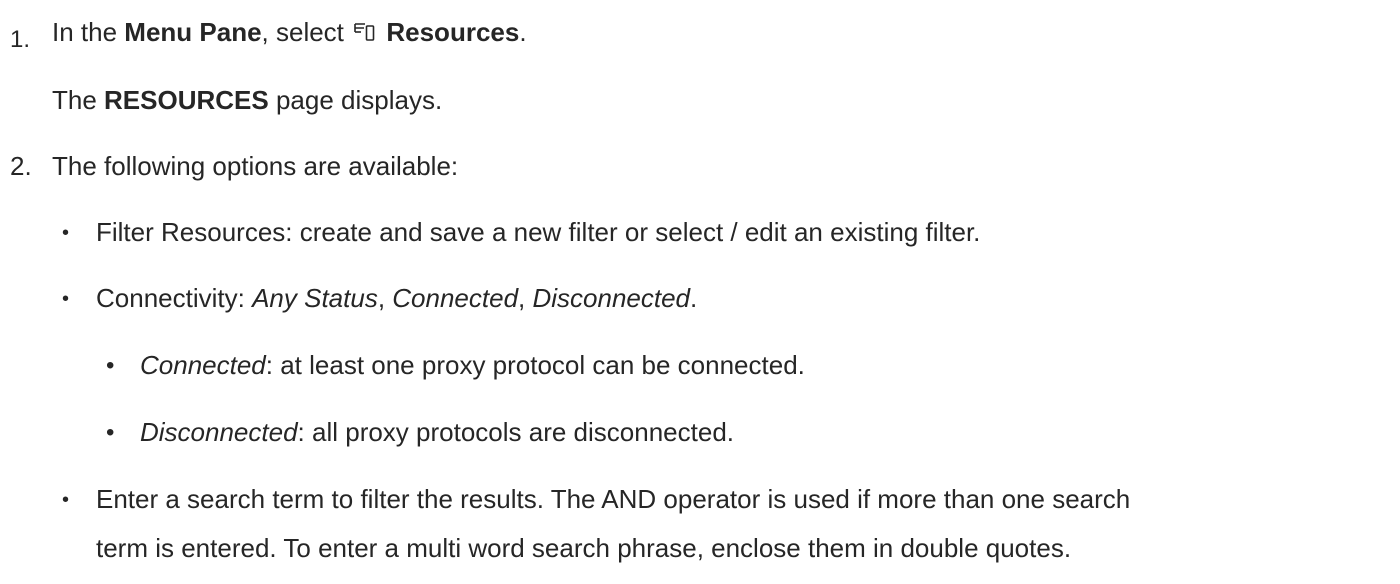 The height and width of the screenshot is (584, 1400). Describe the element at coordinates (193, 32) in the screenshot. I see `menu-pane-label: Menu Pane` at that location.